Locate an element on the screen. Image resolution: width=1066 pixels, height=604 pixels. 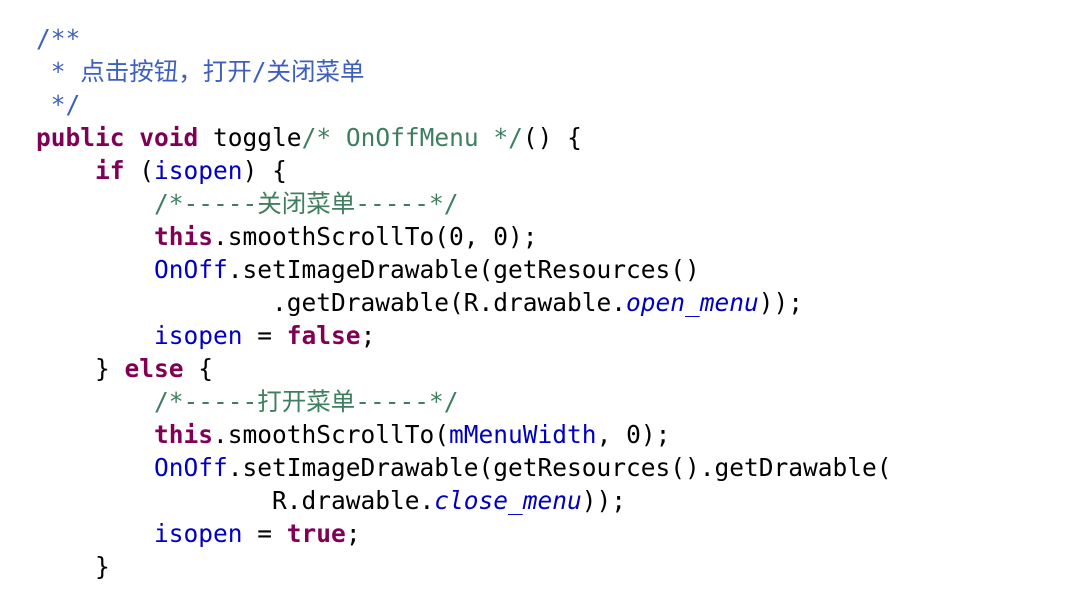
keyword-token: if is located at coordinates (110, 170).